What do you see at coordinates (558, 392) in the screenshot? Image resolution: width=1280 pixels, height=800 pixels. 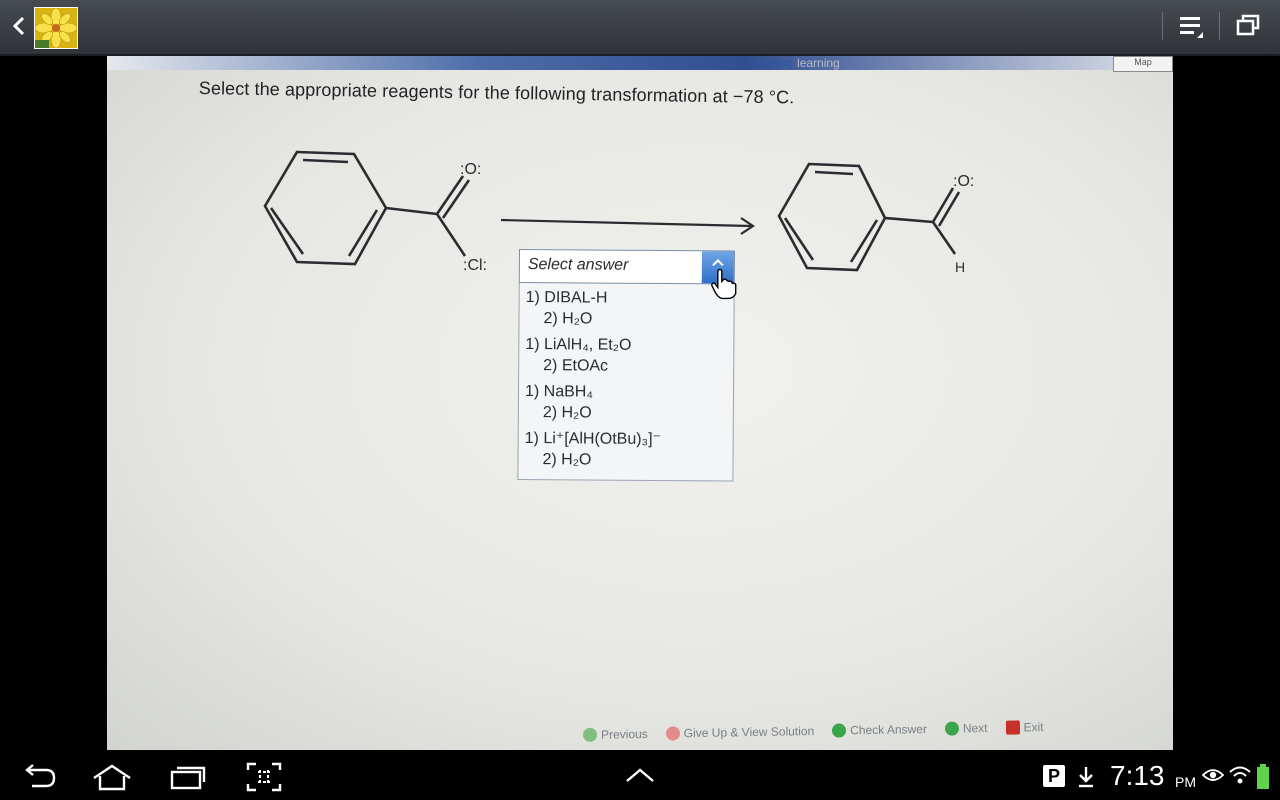 I see `option-line-1: 1) NaBH₄` at bounding box center [558, 392].